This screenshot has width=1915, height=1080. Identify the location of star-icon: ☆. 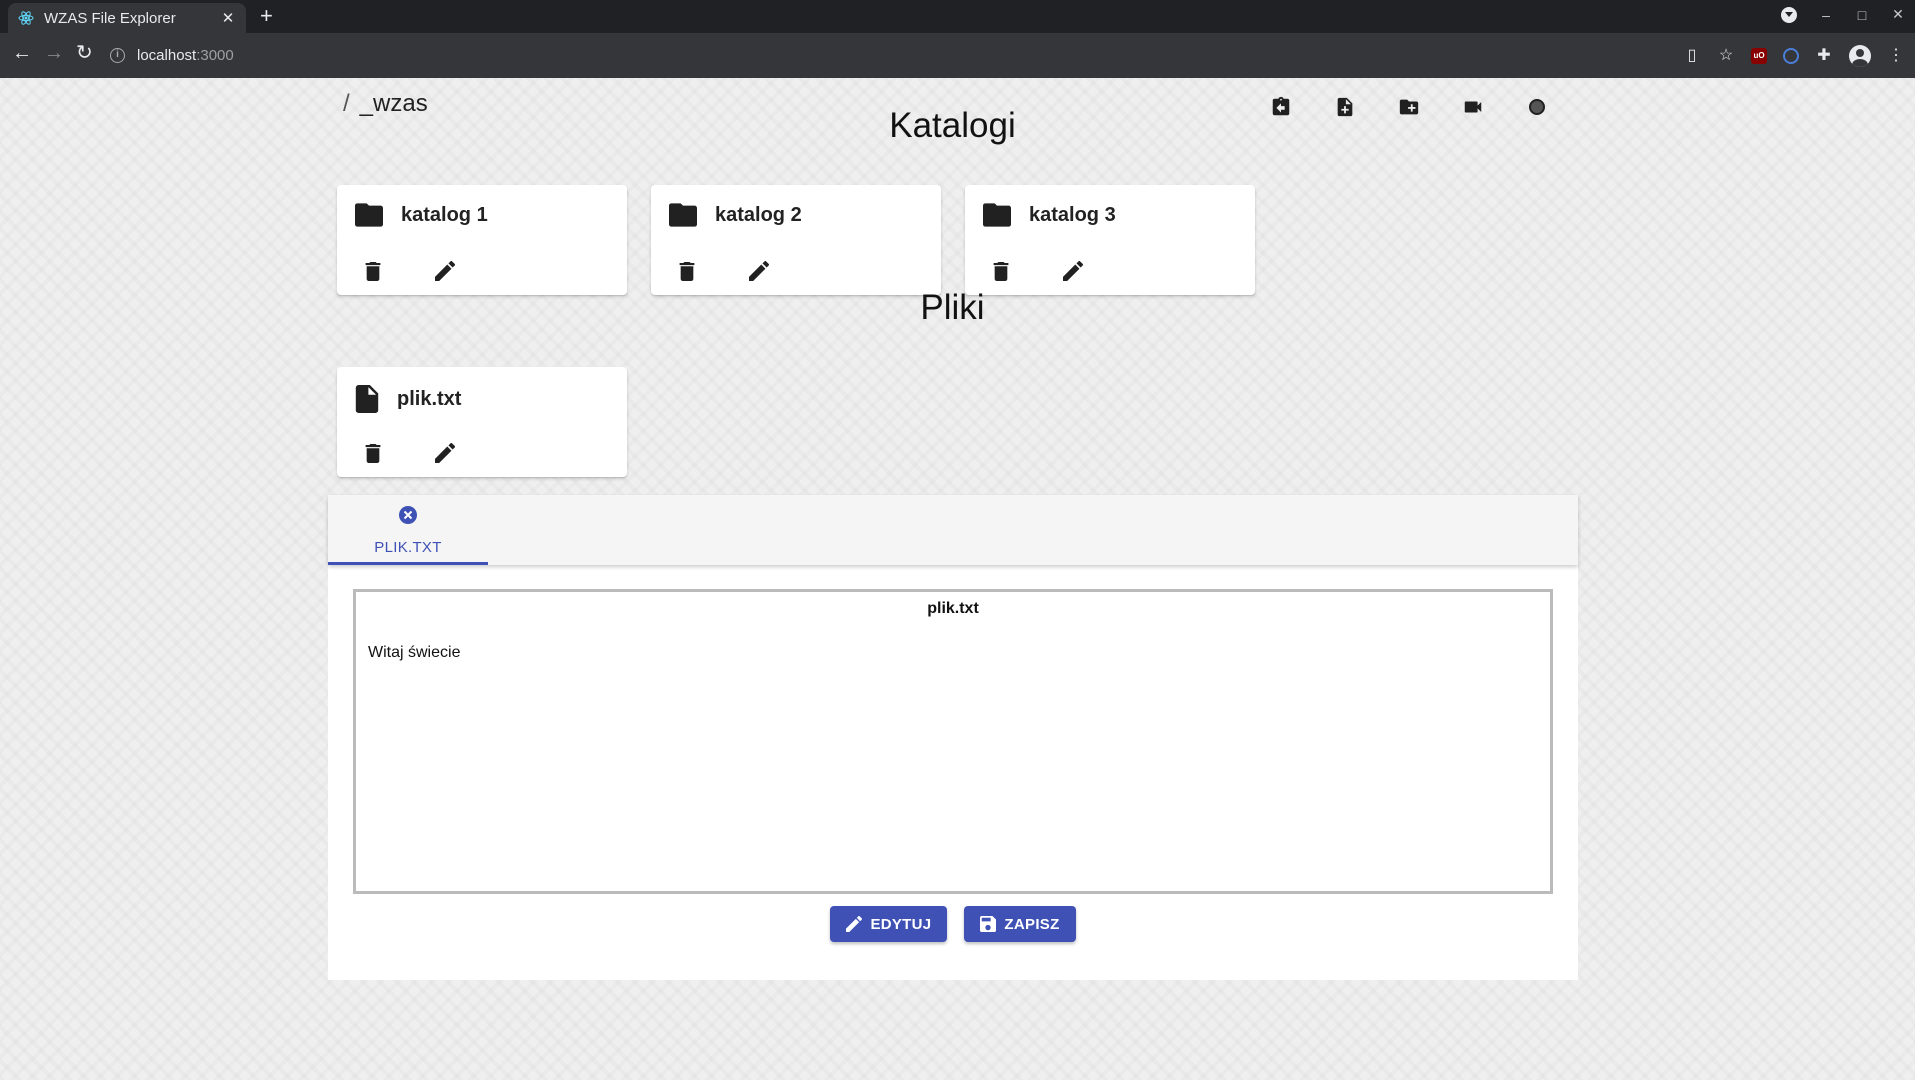
(1726, 56).